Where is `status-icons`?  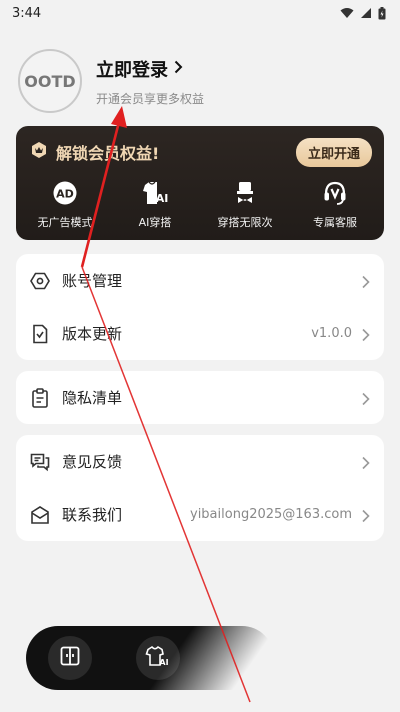
status-icons is located at coordinates (363, 13).